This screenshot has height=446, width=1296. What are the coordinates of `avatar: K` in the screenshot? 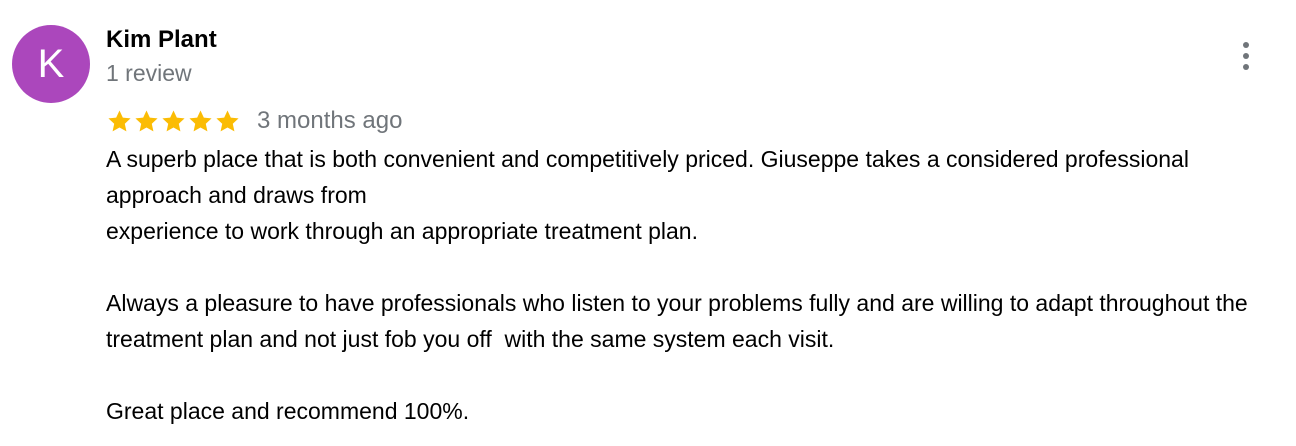 It's located at (51, 64).